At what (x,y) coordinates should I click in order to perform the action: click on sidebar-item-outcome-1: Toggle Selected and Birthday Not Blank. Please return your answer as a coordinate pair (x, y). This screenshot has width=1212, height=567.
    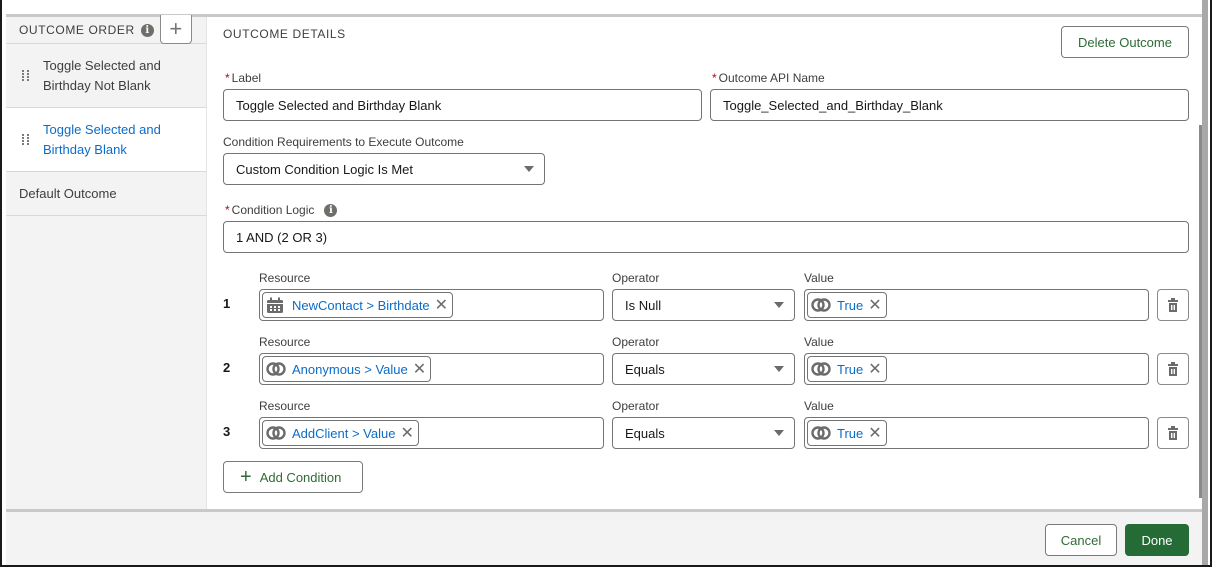
    Looking at the image, I should click on (106, 76).